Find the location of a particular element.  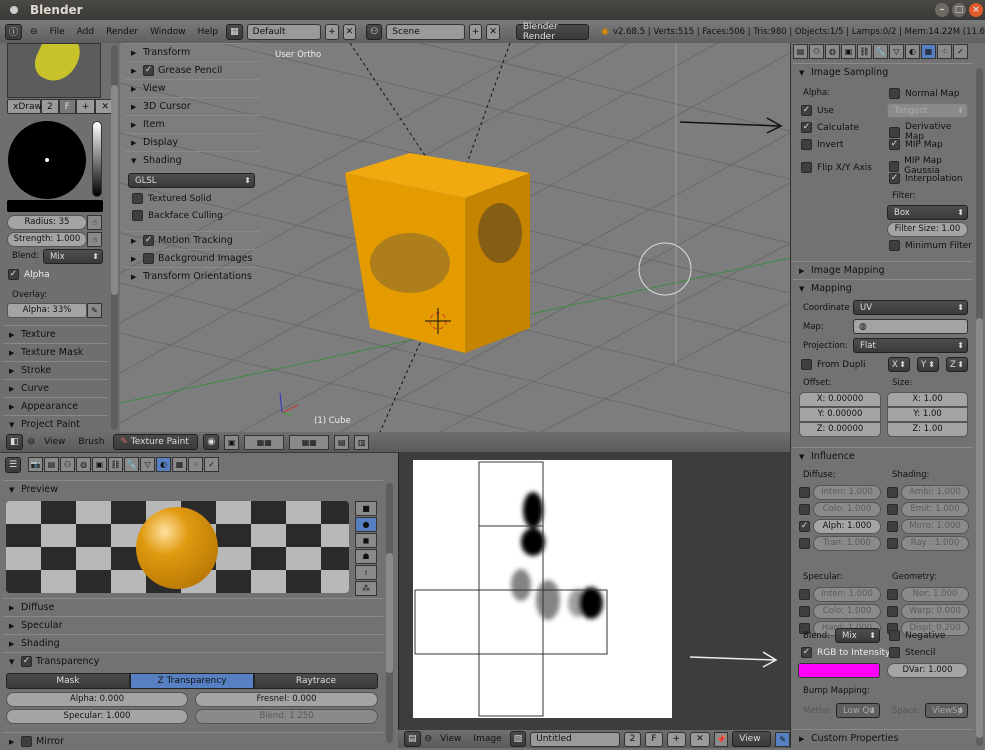

remove-scene-button: ✕ is located at coordinates (493, 31).